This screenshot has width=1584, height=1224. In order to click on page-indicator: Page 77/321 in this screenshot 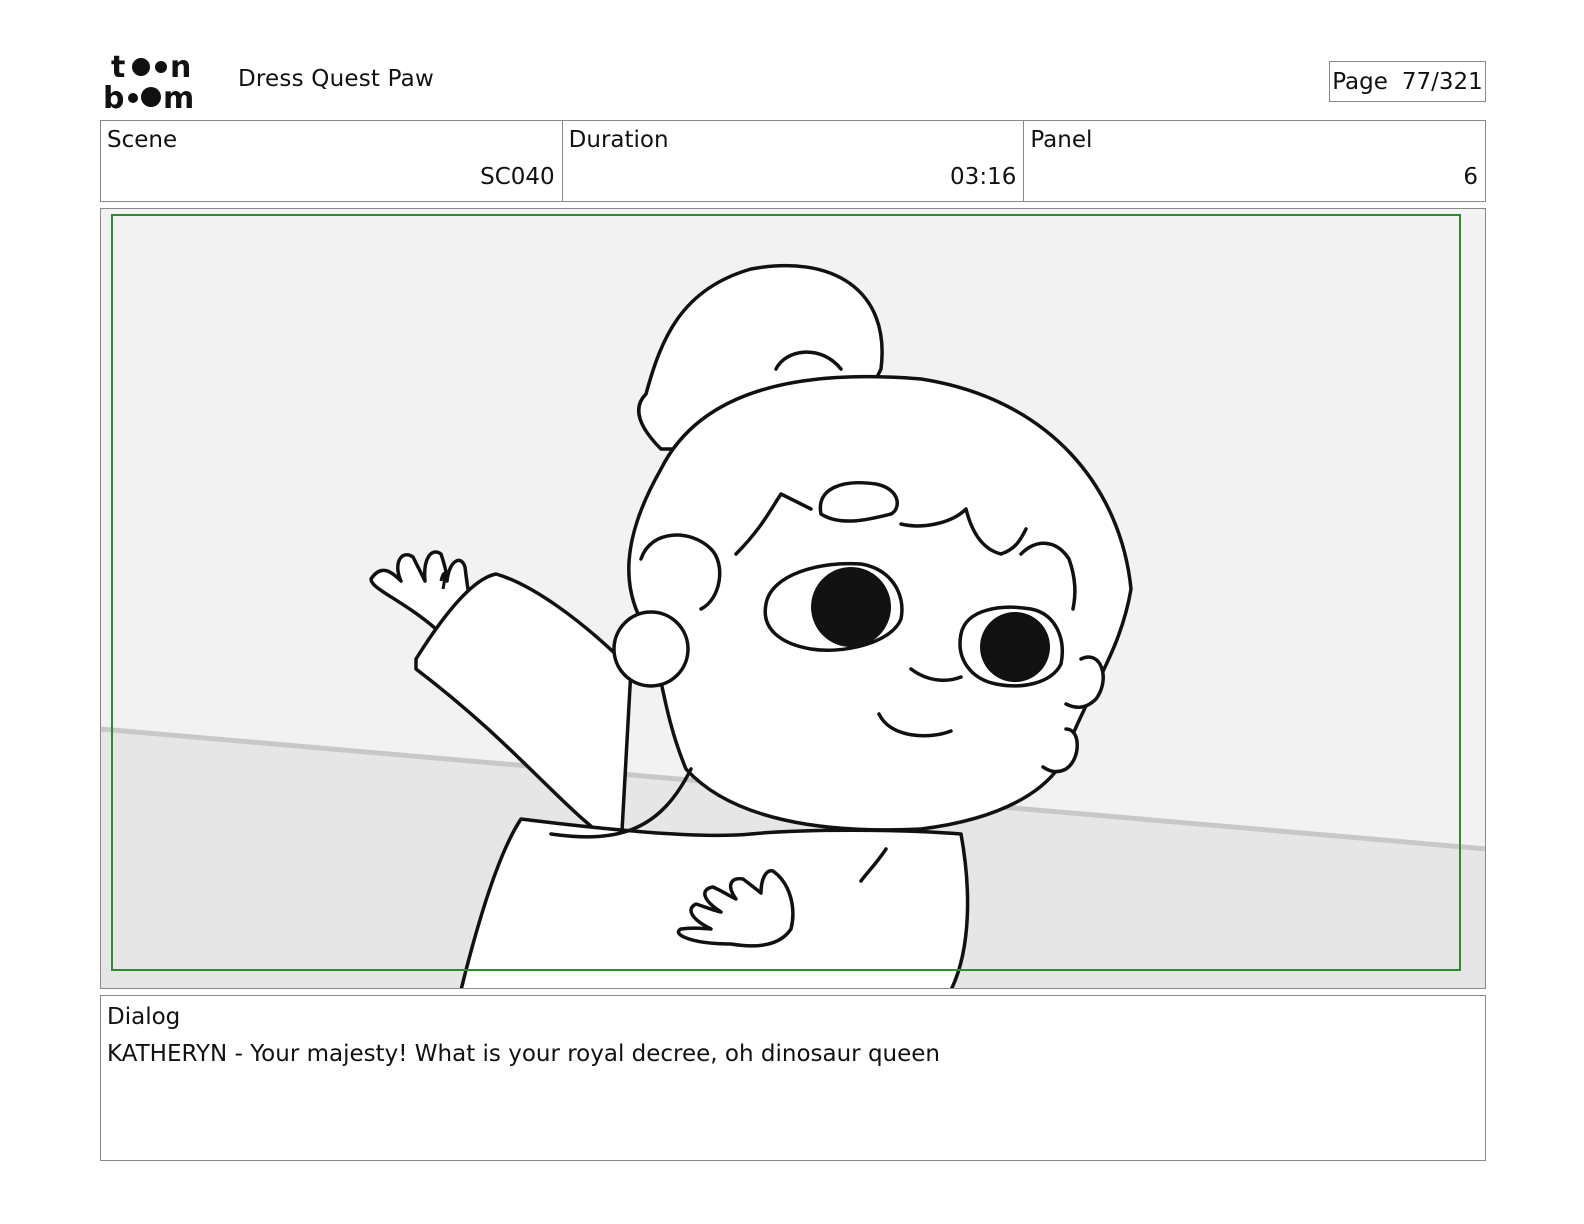, I will do `click(1407, 81)`.